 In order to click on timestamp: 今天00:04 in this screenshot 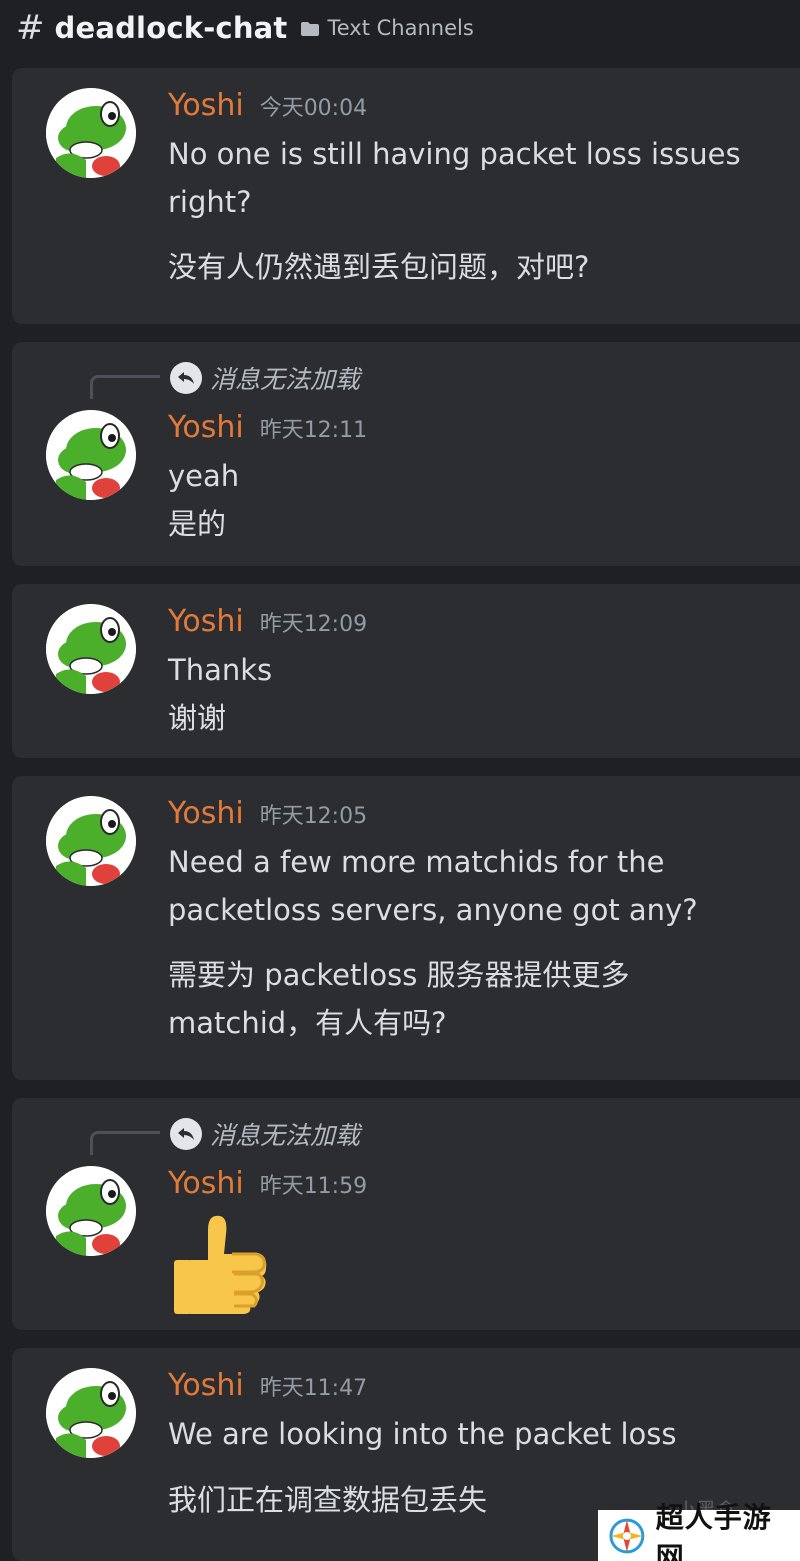, I will do `click(313, 108)`.